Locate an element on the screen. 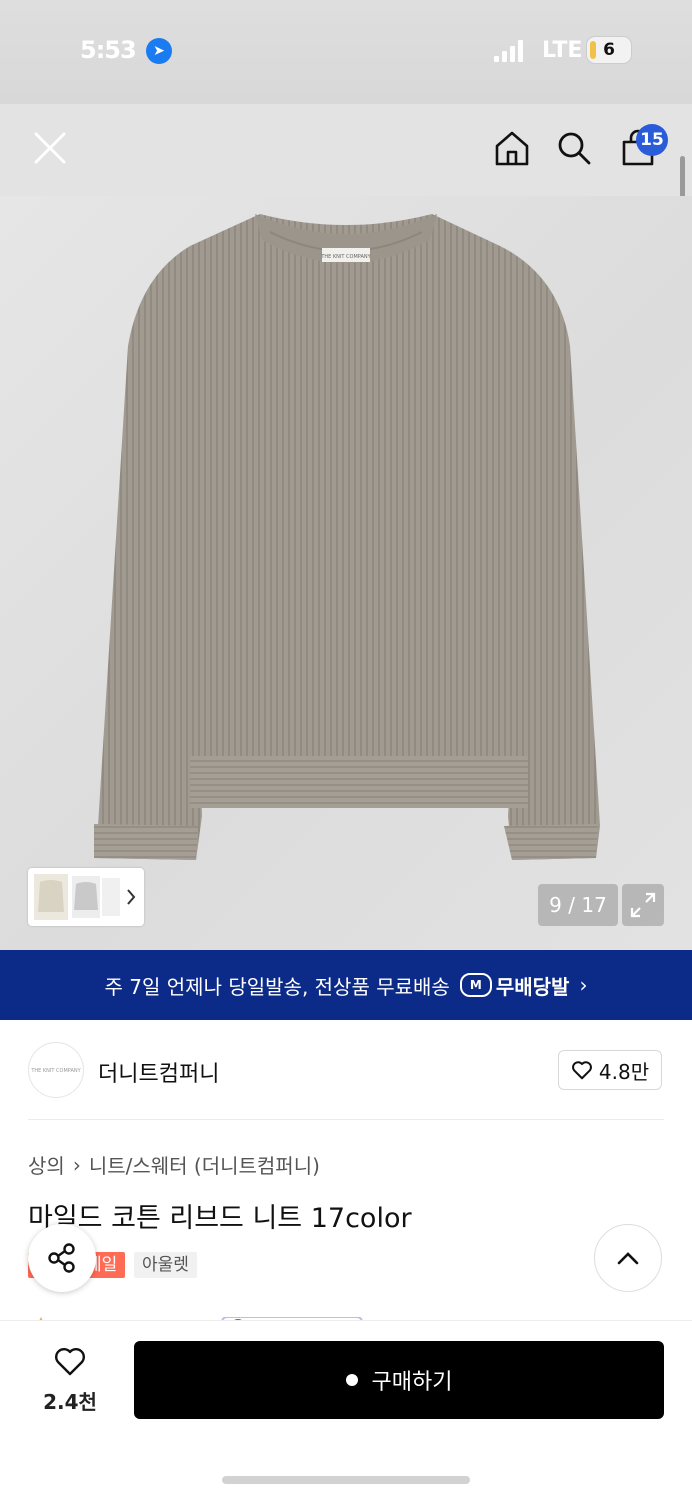  scroll-top-button is located at coordinates (628, 1258).